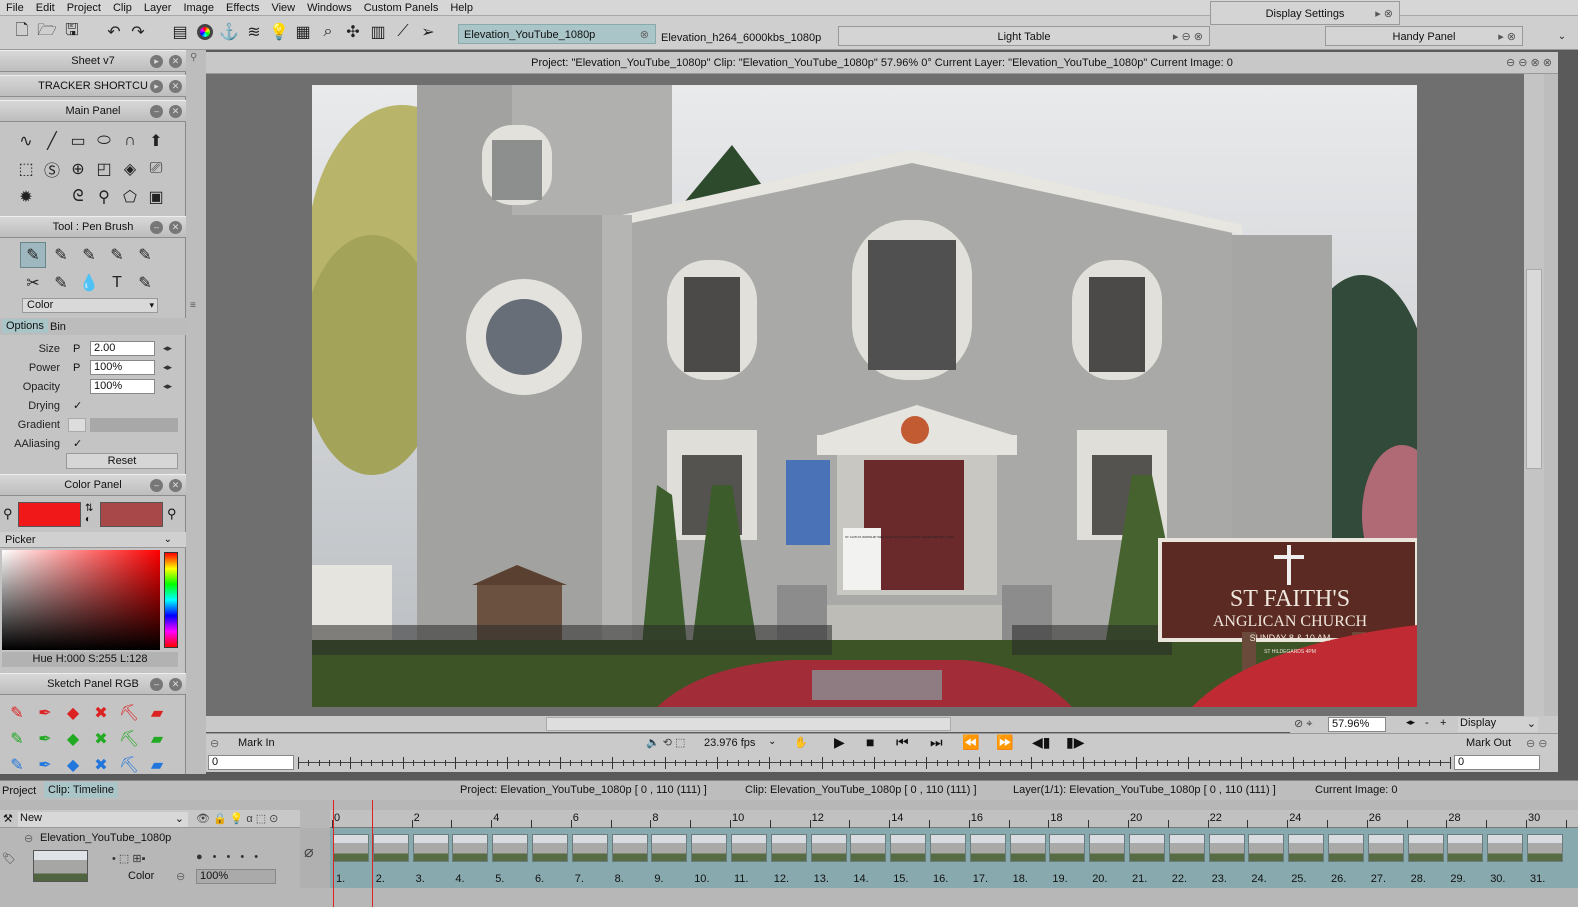  Describe the element at coordinates (45, 765) in the screenshot. I see `blue-nib-icon: ✒` at that location.